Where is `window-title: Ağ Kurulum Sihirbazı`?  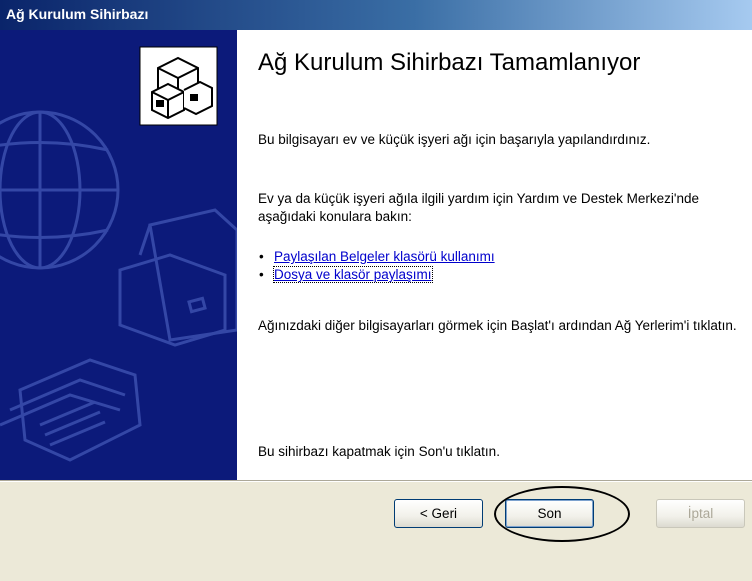 window-title: Ağ Kurulum Sihirbazı is located at coordinates (77, 14).